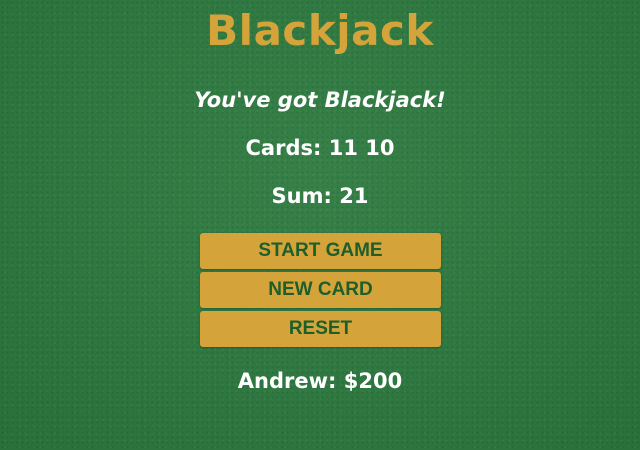 The image size is (640, 450). I want to click on new-card-button: NEW CARD, so click(320, 290).